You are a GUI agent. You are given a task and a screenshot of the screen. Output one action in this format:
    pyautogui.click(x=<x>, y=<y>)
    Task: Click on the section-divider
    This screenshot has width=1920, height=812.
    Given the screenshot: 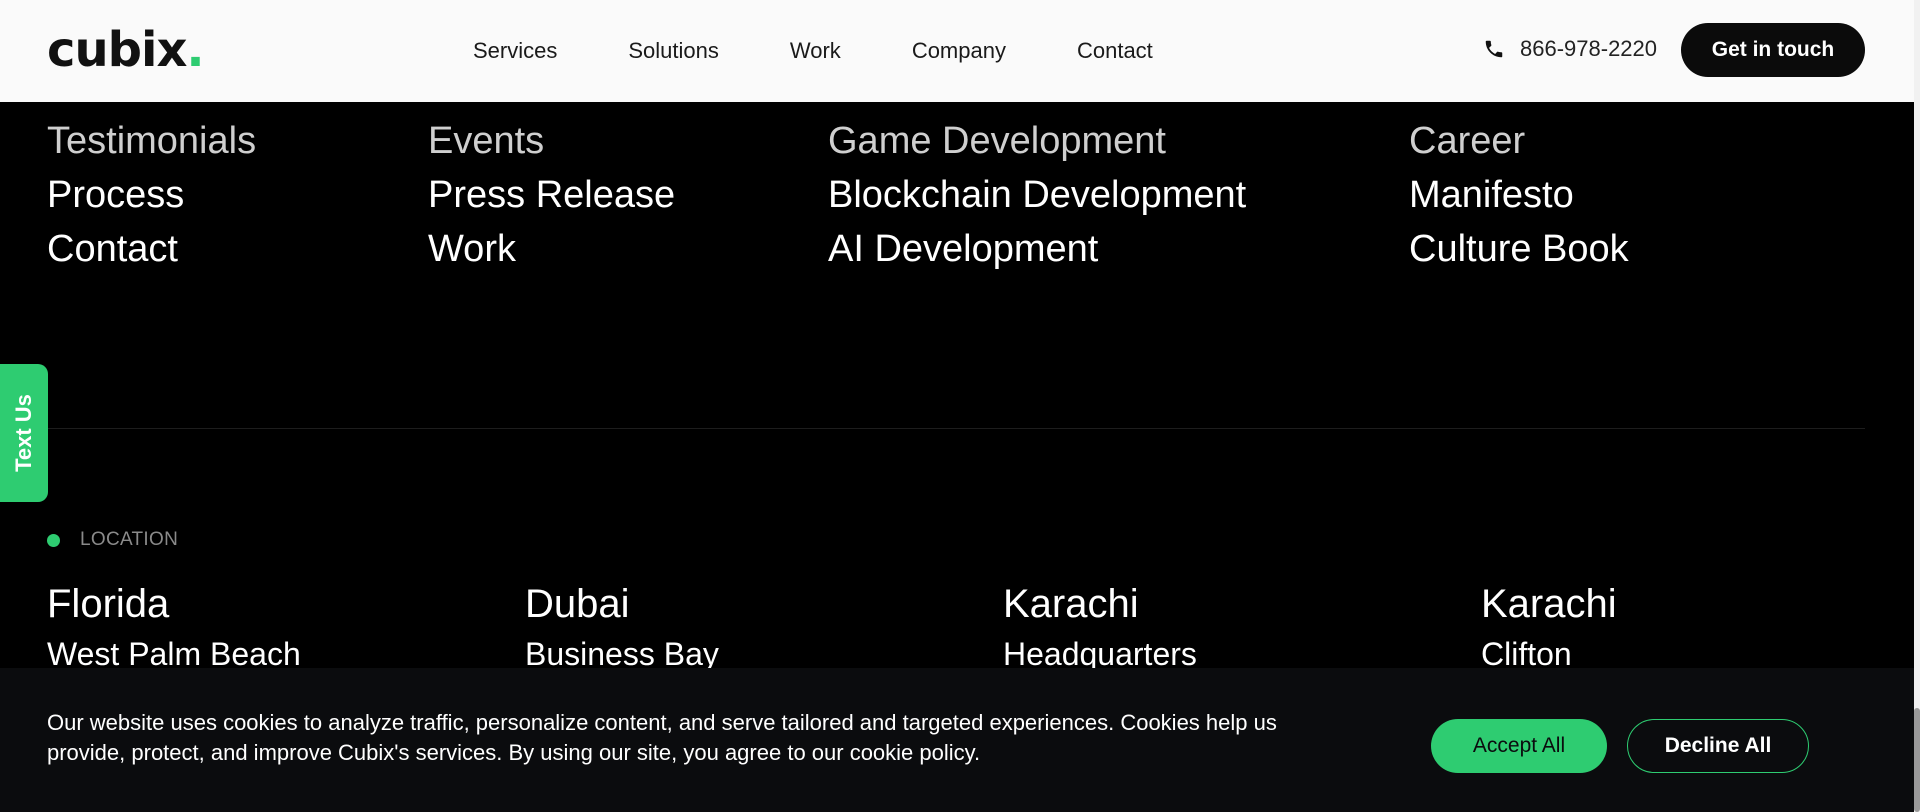 What is the action you would take?
    pyautogui.click(x=956, y=428)
    